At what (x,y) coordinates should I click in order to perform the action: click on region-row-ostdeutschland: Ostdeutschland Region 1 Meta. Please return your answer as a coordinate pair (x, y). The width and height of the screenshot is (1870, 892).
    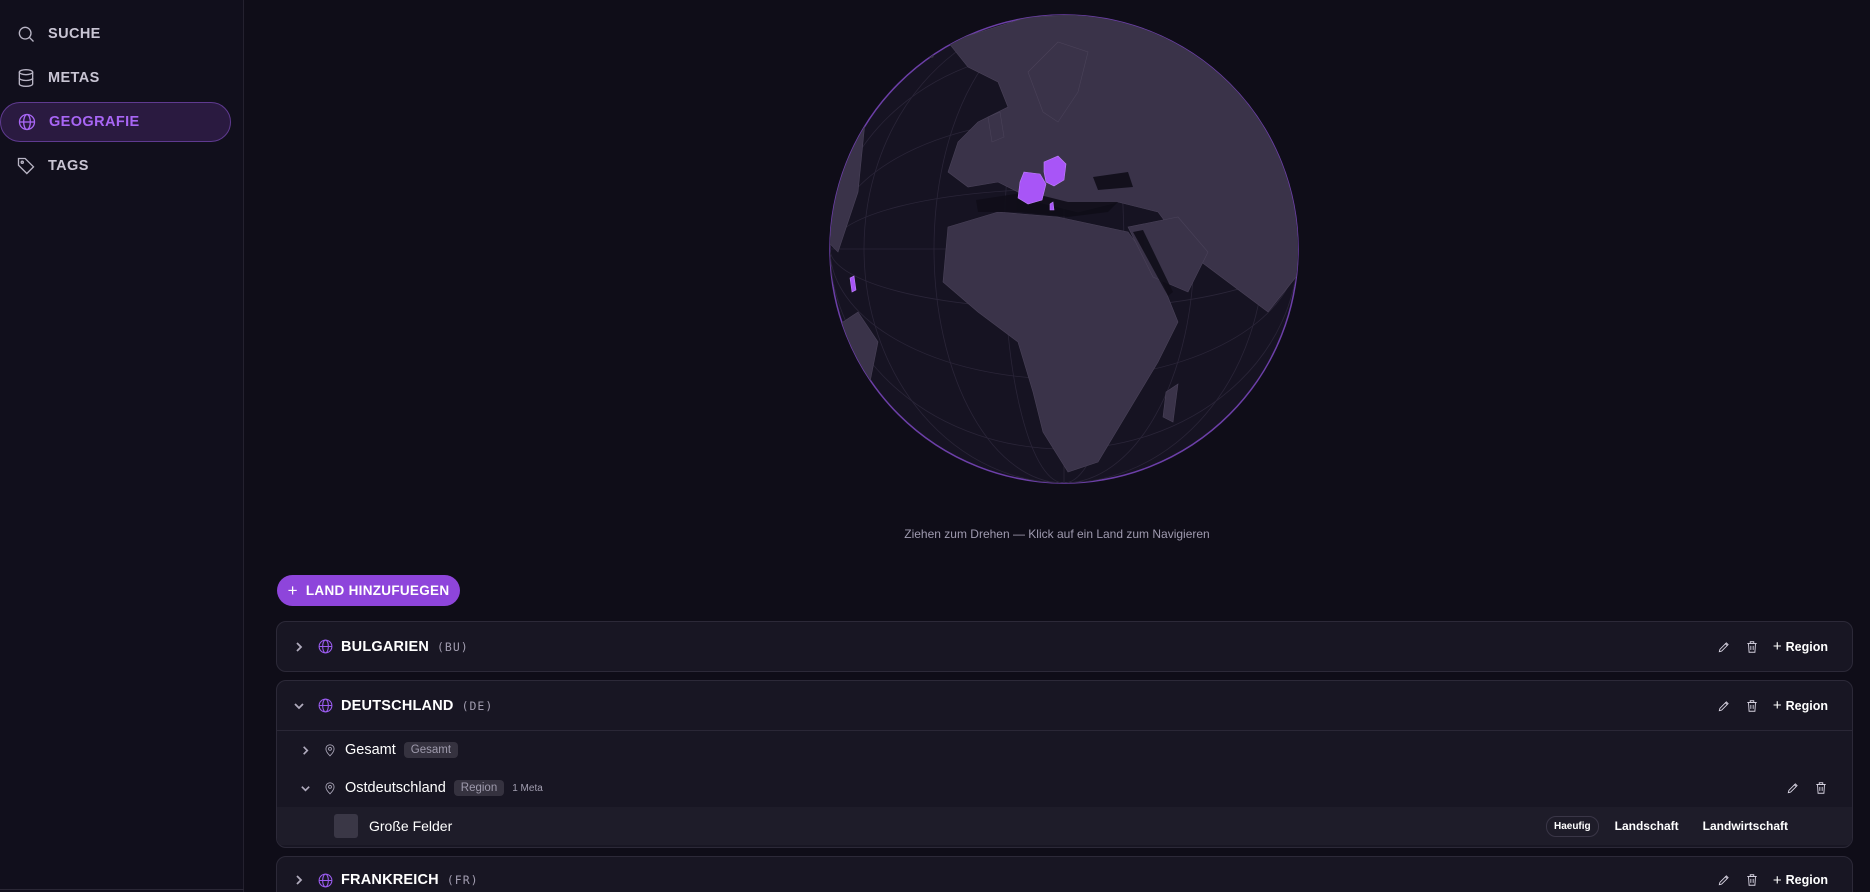
    Looking at the image, I should click on (1064, 788).